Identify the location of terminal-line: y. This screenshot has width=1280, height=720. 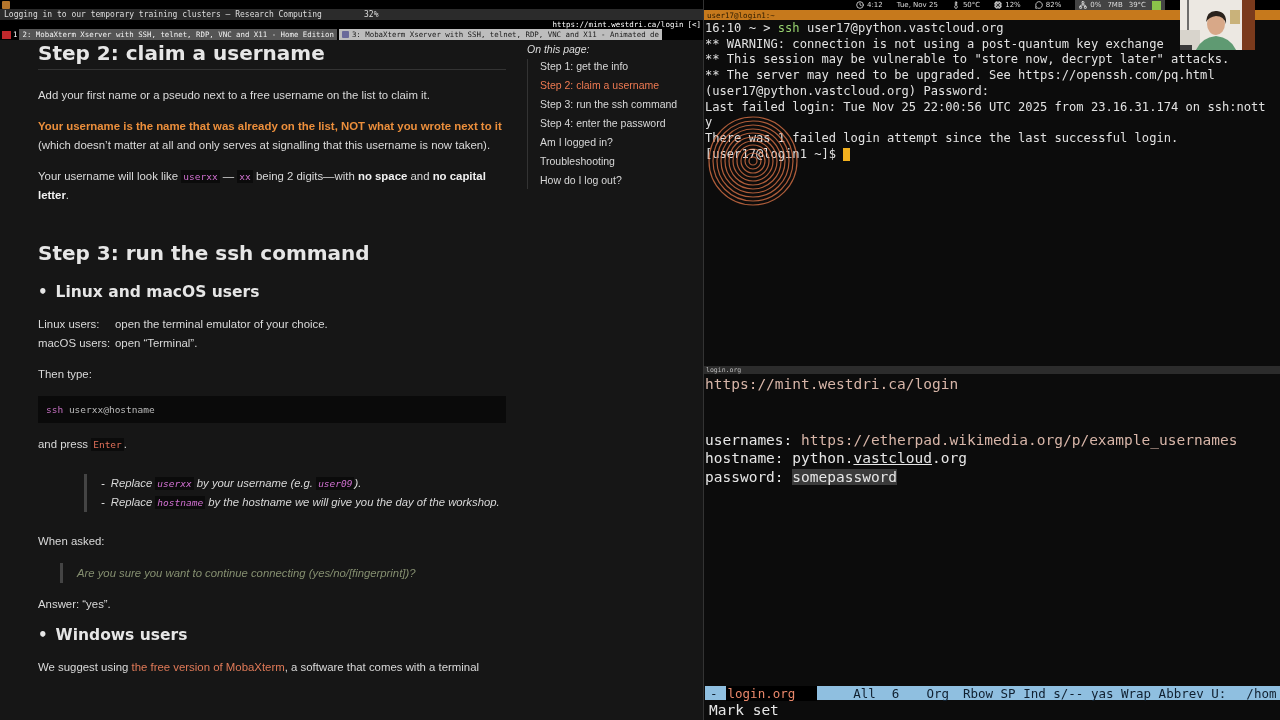
(709, 123).